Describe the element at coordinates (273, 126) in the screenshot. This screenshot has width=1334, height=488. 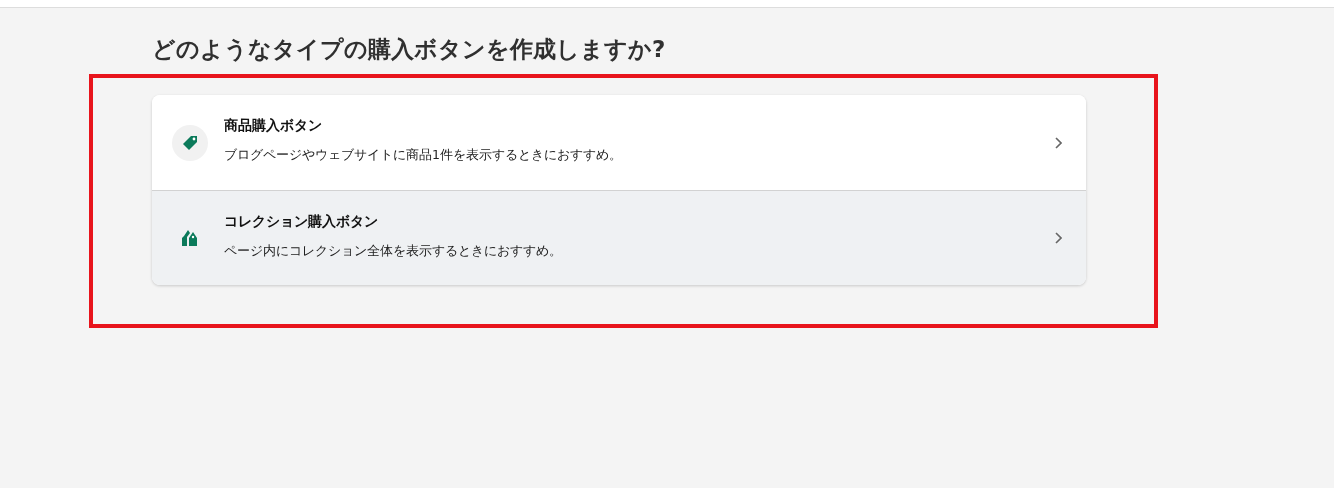
I see `option-title: 商品購入ボタン` at that location.